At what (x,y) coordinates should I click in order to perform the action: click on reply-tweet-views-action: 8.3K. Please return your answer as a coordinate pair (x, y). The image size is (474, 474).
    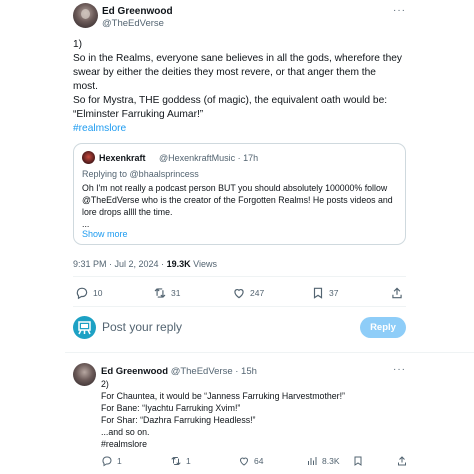
    Looking at the image, I should click on (323, 461).